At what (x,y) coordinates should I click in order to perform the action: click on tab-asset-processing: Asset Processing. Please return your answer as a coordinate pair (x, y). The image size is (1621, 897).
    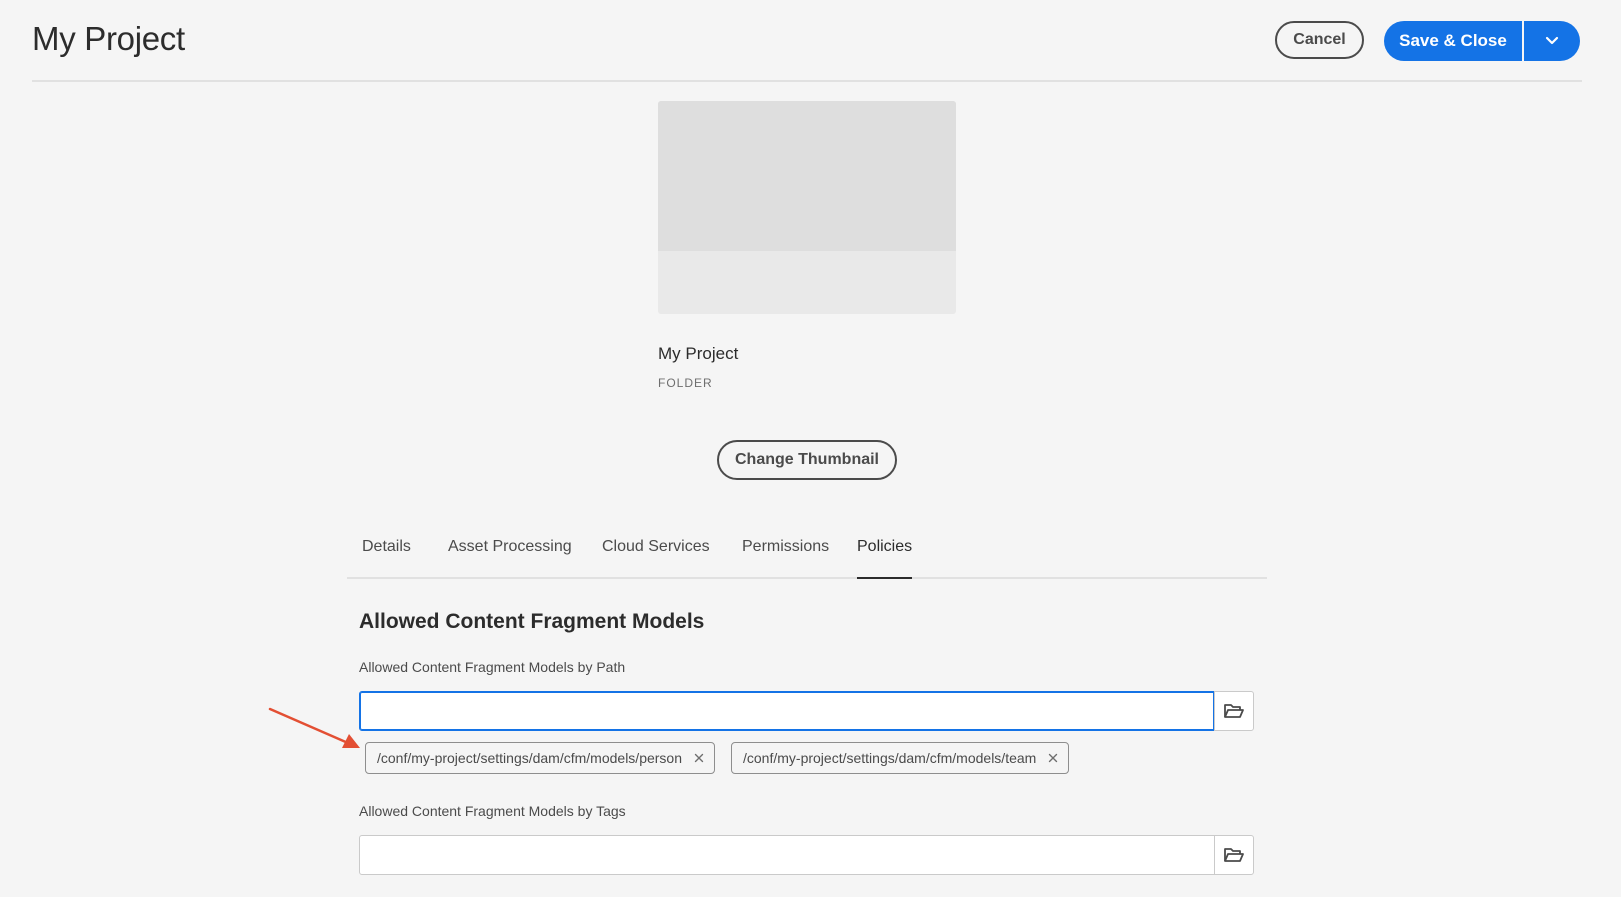
    Looking at the image, I should click on (510, 553).